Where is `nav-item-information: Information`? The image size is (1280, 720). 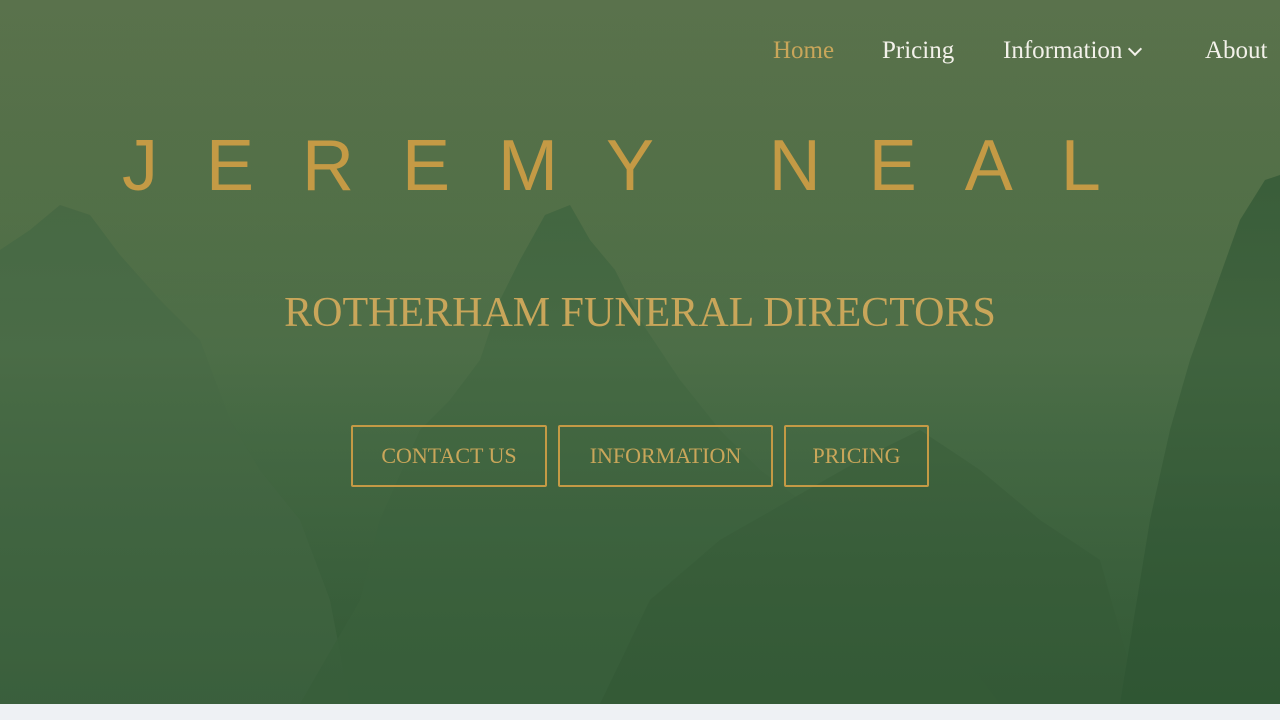
nav-item-information: Information is located at coordinates (1073, 51).